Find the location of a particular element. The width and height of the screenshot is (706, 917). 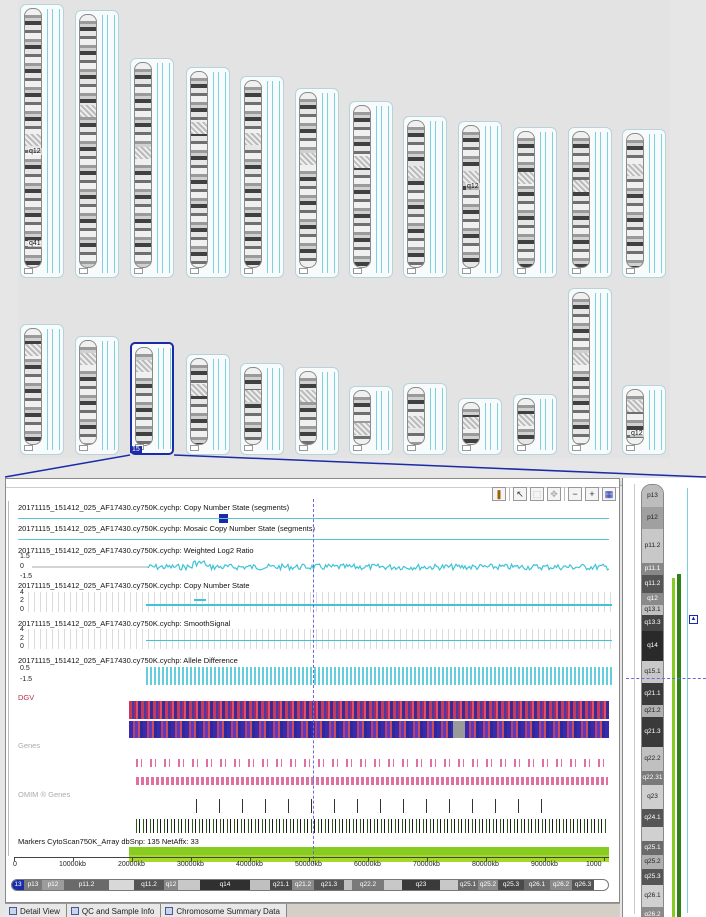

chromosome-card-chr15 is located at coordinates (152, 398).